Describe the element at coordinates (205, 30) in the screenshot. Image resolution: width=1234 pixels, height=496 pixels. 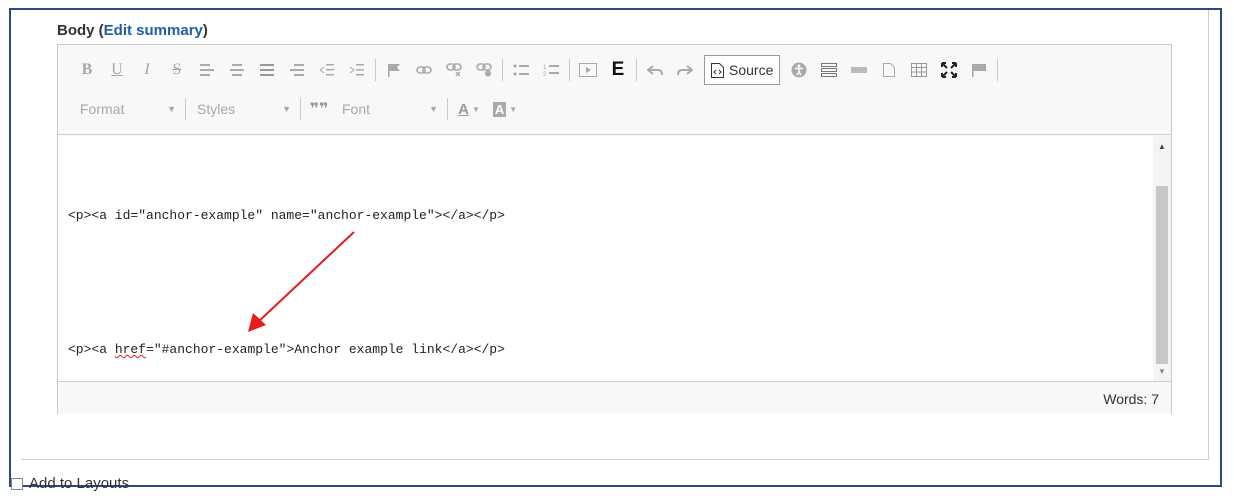
I see `paren-close: )` at that location.